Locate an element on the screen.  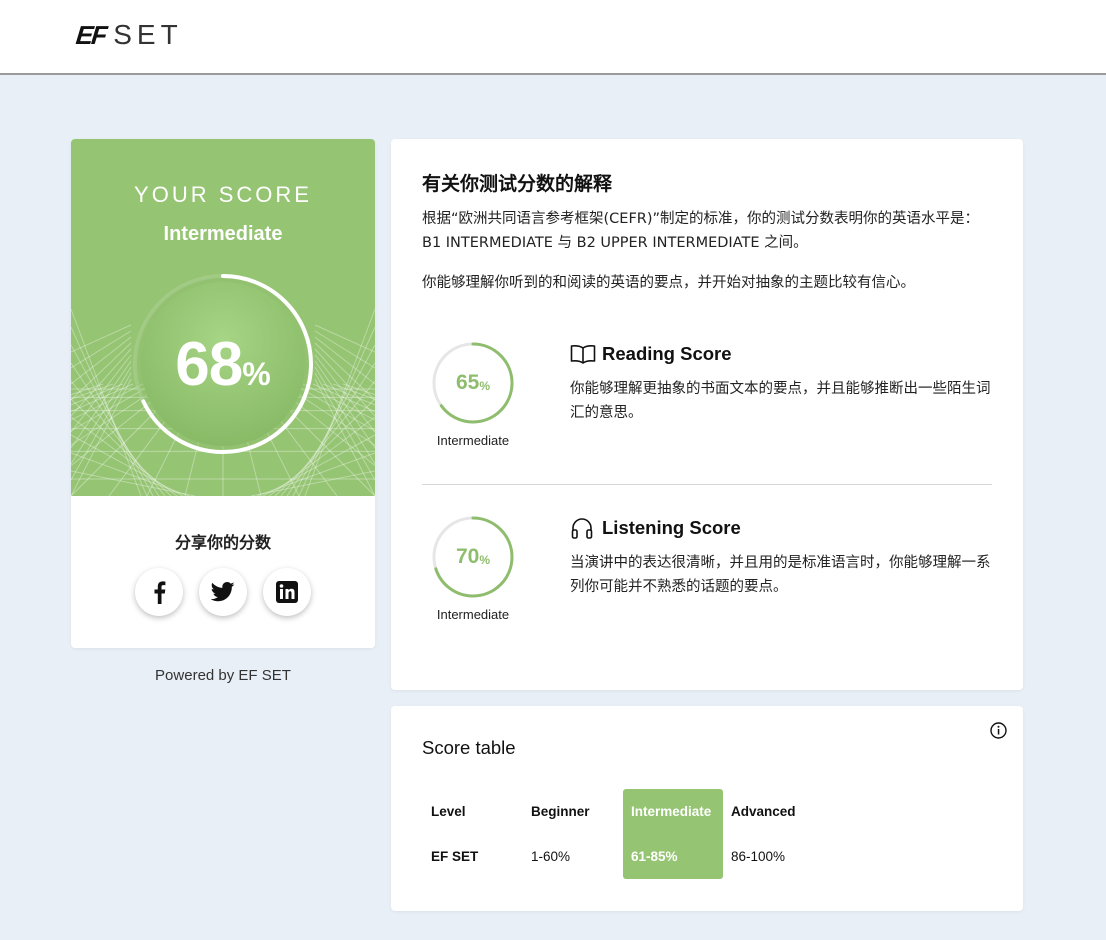
table-header-level: Level is located at coordinates (448, 811).